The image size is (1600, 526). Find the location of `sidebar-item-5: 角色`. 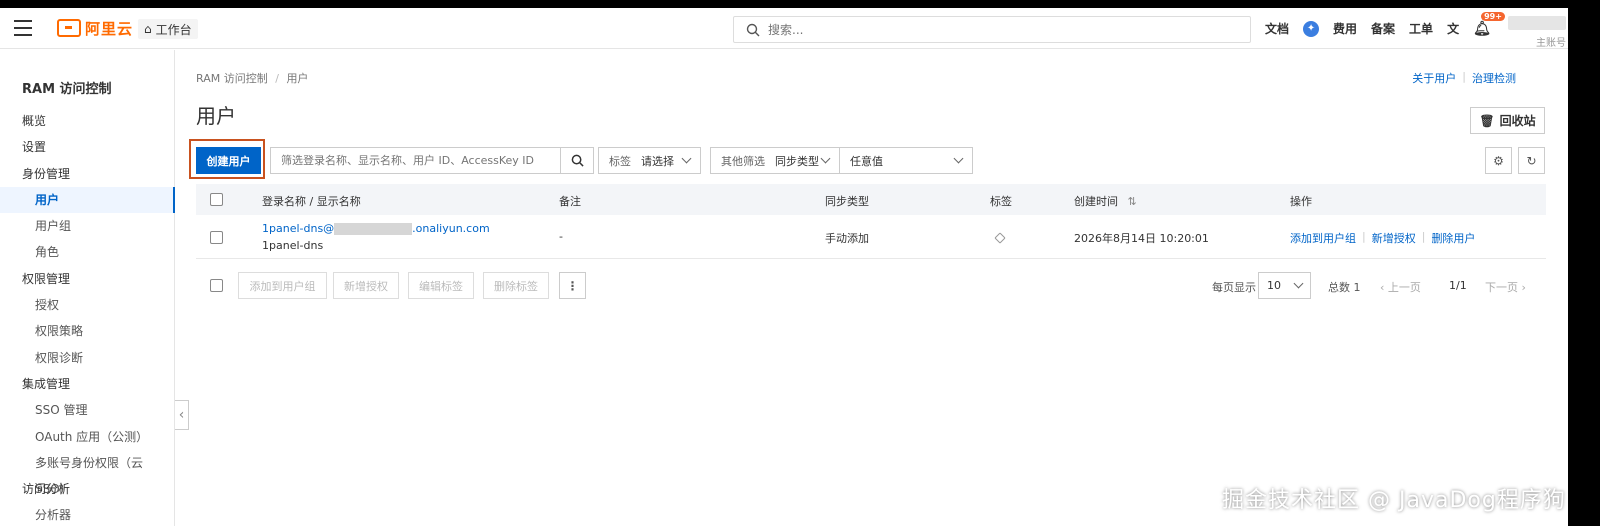

sidebar-item-5: 角色 is located at coordinates (87, 252).